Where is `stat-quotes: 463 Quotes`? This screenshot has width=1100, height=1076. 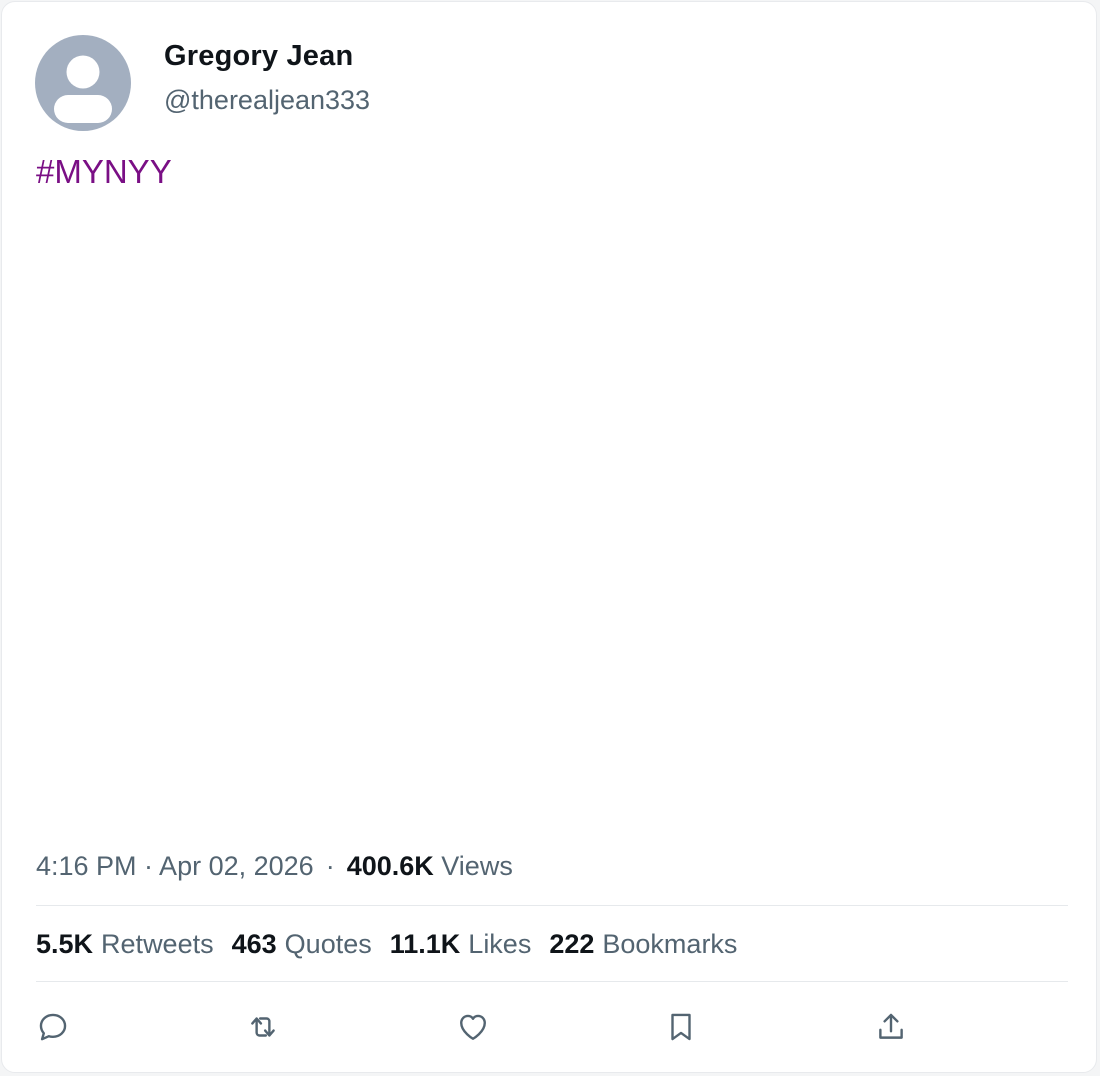 stat-quotes: 463 Quotes is located at coordinates (302, 944).